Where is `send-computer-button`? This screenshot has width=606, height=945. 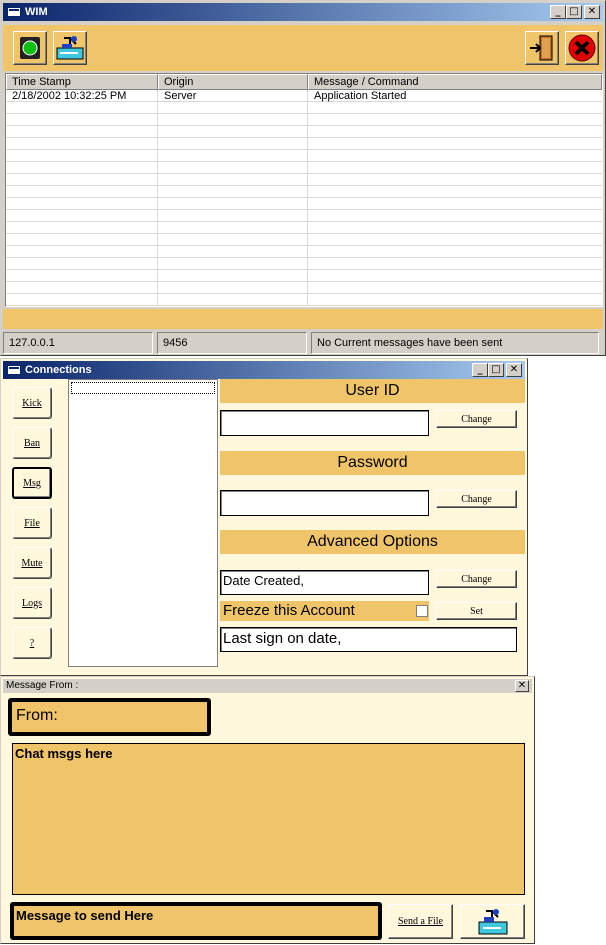
send-computer-button is located at coordinates (70, 48).